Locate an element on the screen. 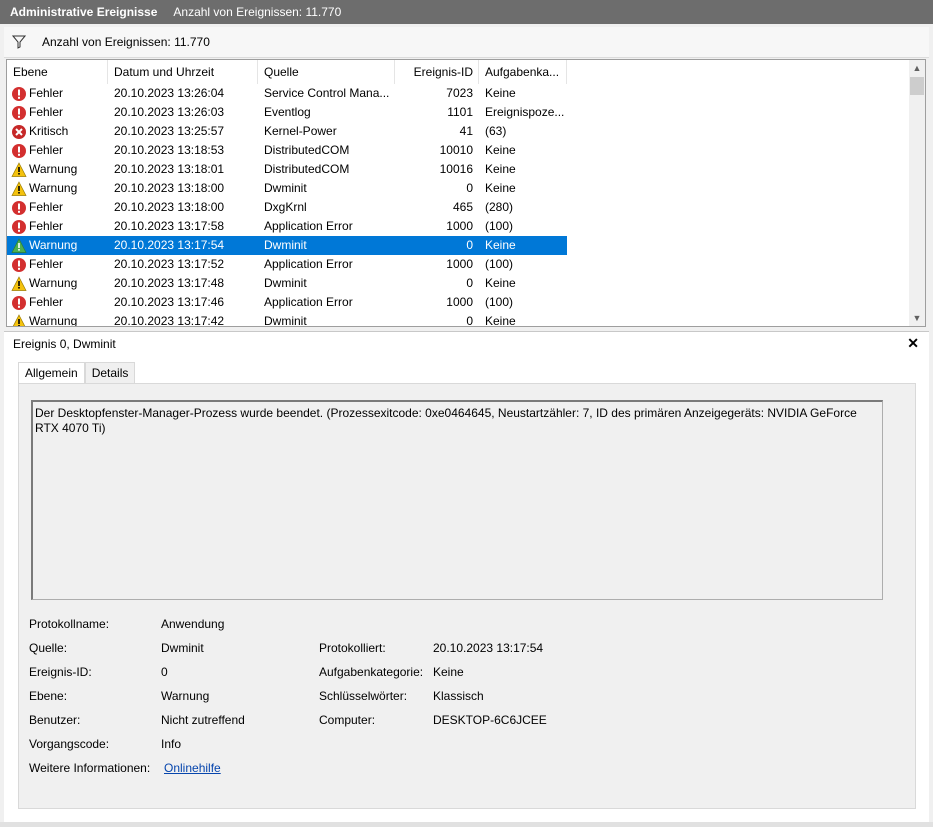 The height and width of the screenshot is (827, 933). column-header-event-id: Ereignis-ID is located at coordinates (437, 72).